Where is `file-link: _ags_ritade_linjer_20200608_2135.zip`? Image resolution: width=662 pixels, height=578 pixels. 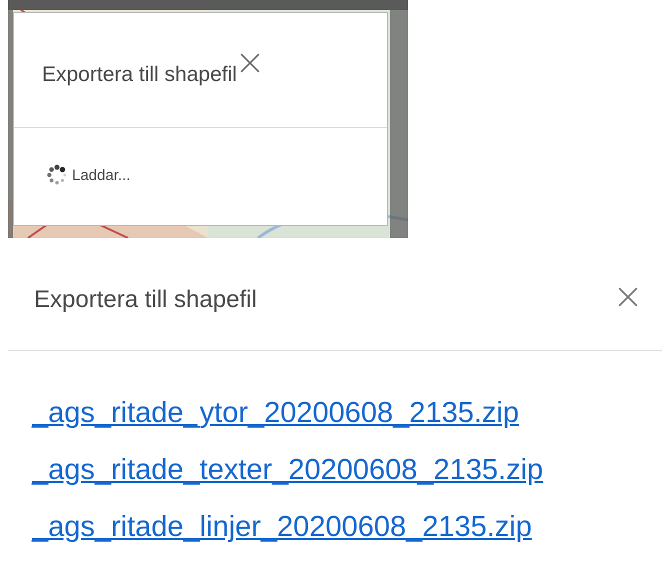
file-link: _ags_ritade_linjer_20200608_2135.zip is located at coordinates (282, 527).